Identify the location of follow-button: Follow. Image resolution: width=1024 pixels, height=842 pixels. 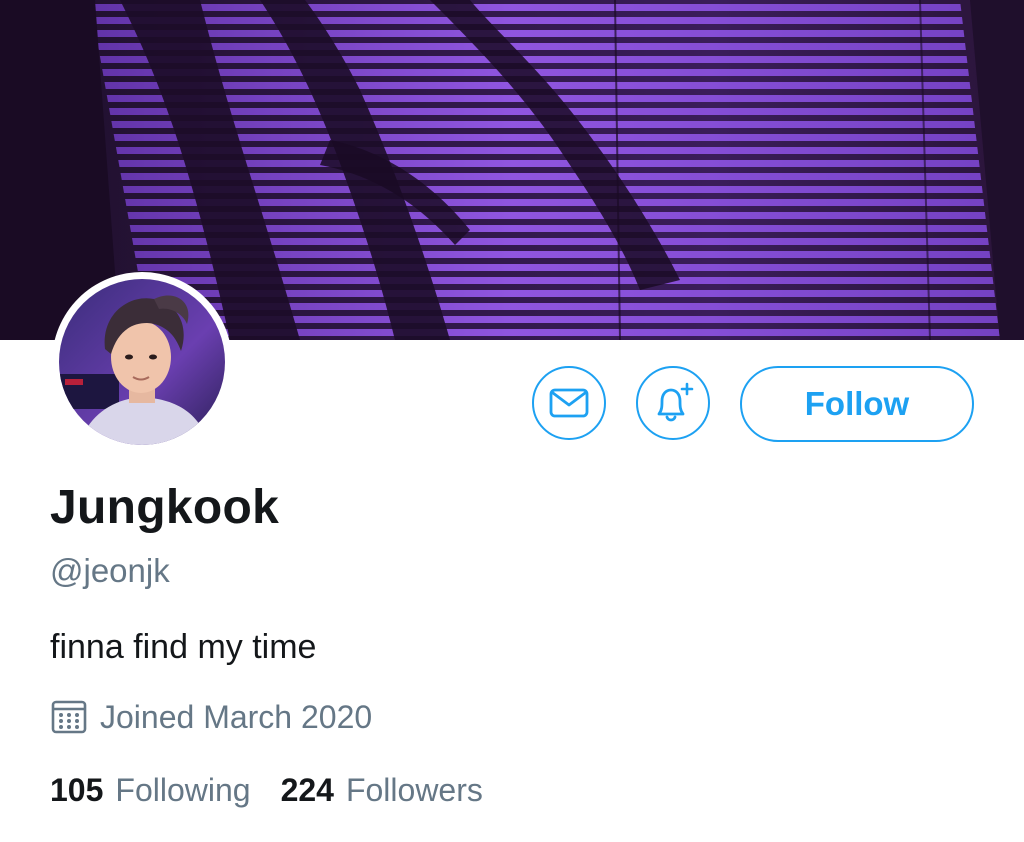
(857, 404).